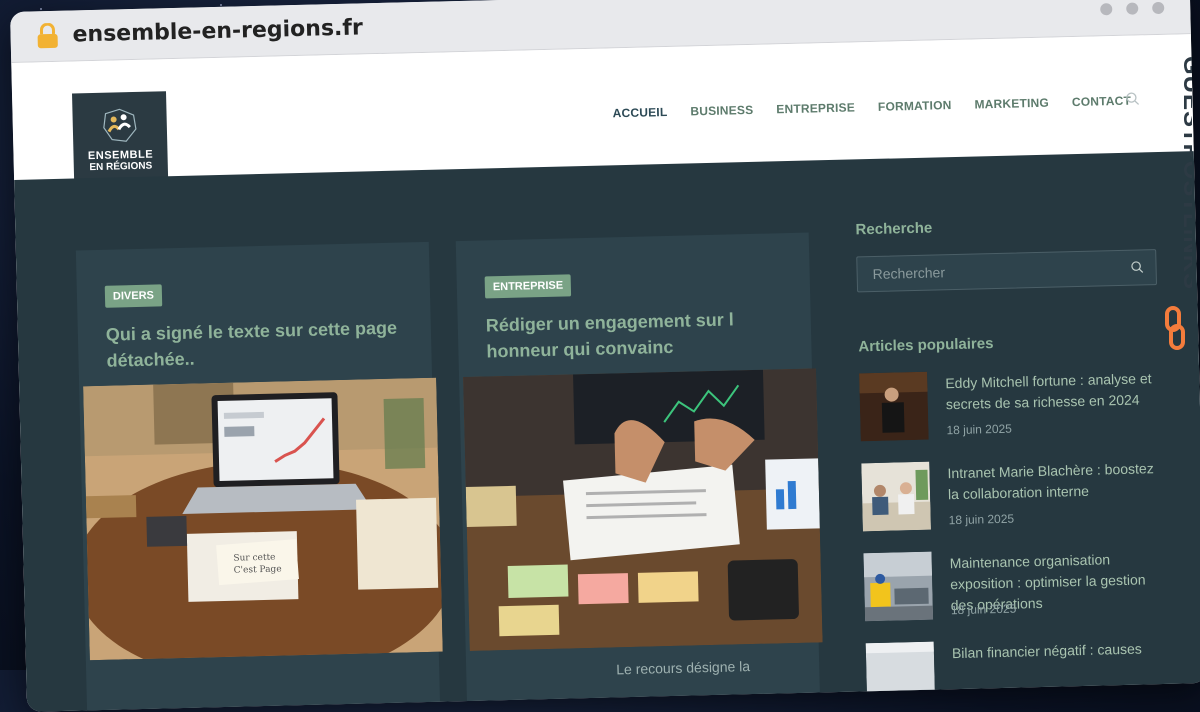 This screenshot has width=1200, height=712. What do you see at coordinates (217, 31) in the screenshot?
I see `url-text: ensemble-en-regions.fr` at bounding box center [217, 31].